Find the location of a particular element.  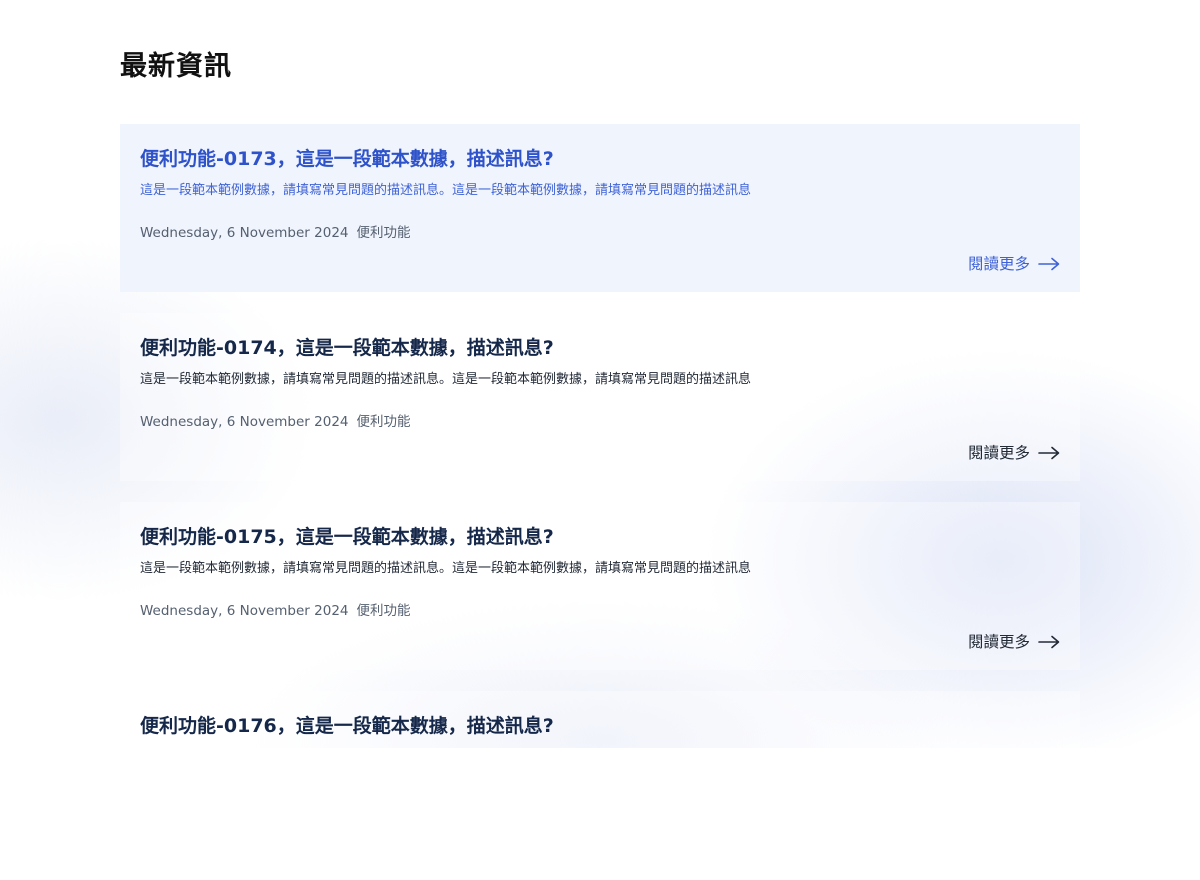

news-title: 便利功能-0176，這是一段範本數據，描述訊息? is located at coordinates (347, 726).